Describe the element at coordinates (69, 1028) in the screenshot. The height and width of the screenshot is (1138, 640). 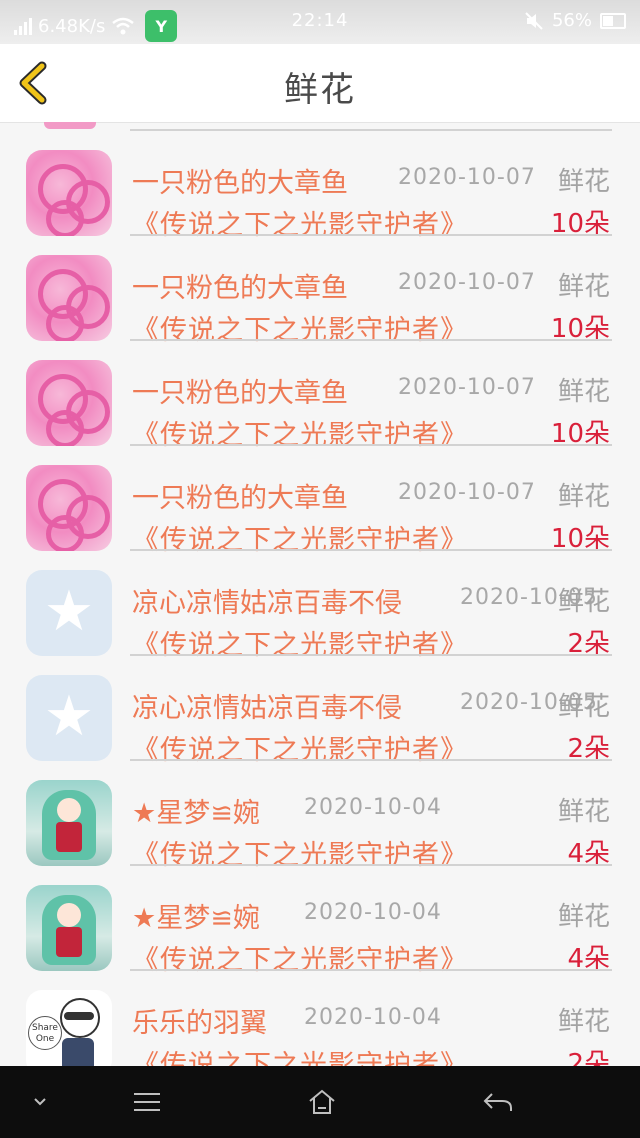
I see `avatar: Share One` at that location.